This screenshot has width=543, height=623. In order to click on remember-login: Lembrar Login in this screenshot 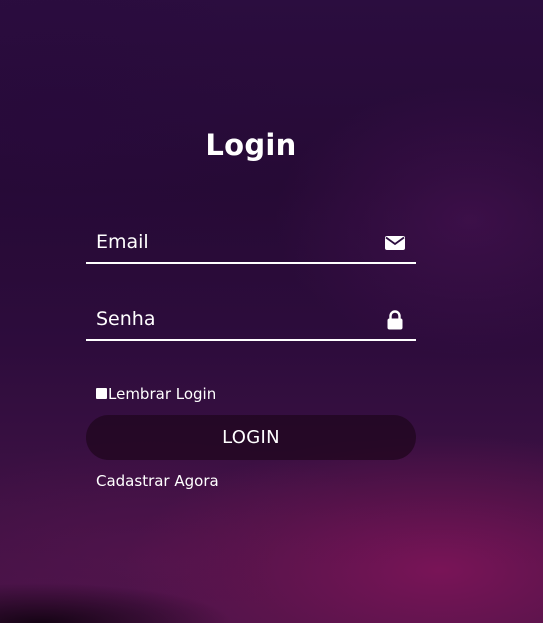, I will do `click(156, 394)`.